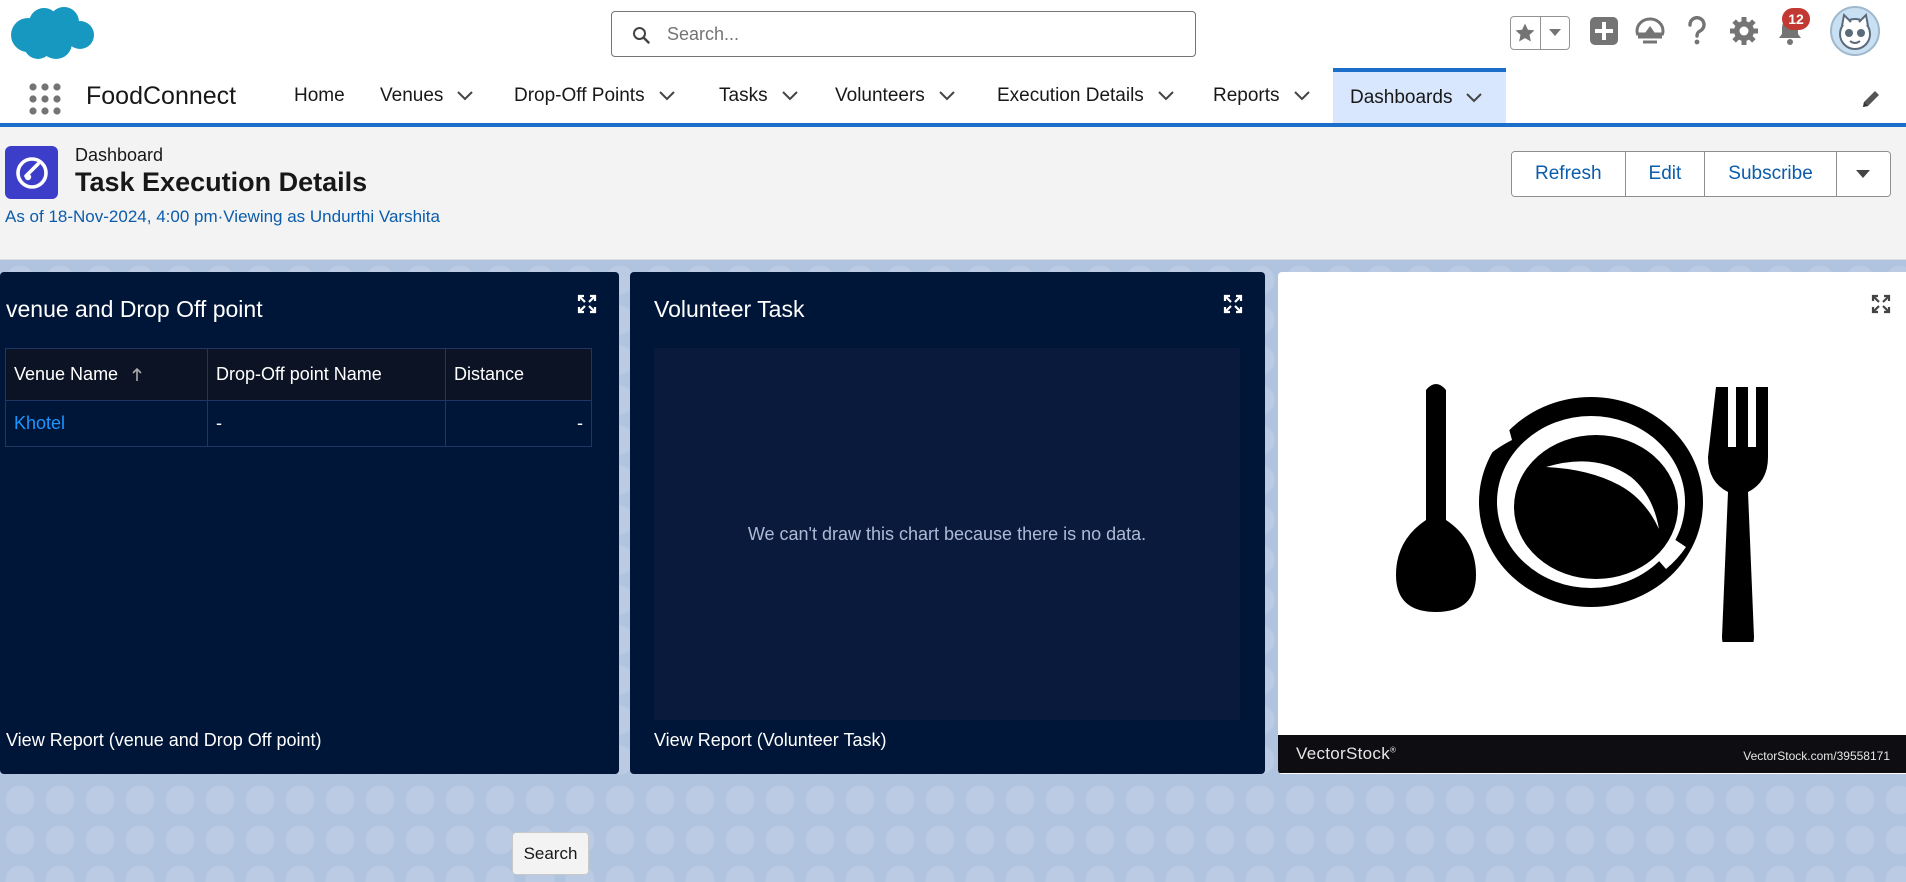 This screenshot has width=1906, height=882. Describe the element at coordinates (52, 34) in the screenshot. I see `salesforce-logo` at that location.